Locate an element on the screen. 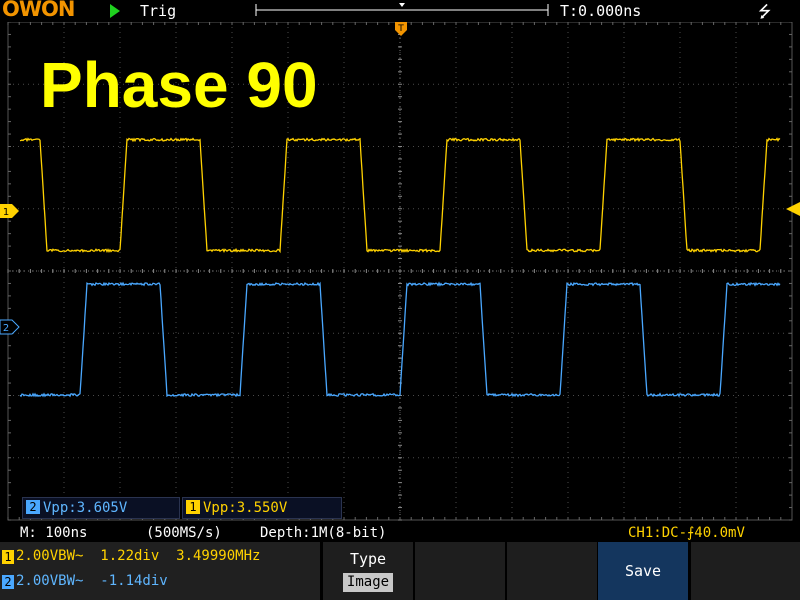 This screenshot has width=800, height=600. ch2-marker-label: 2 is located at coordinates (6, 328).